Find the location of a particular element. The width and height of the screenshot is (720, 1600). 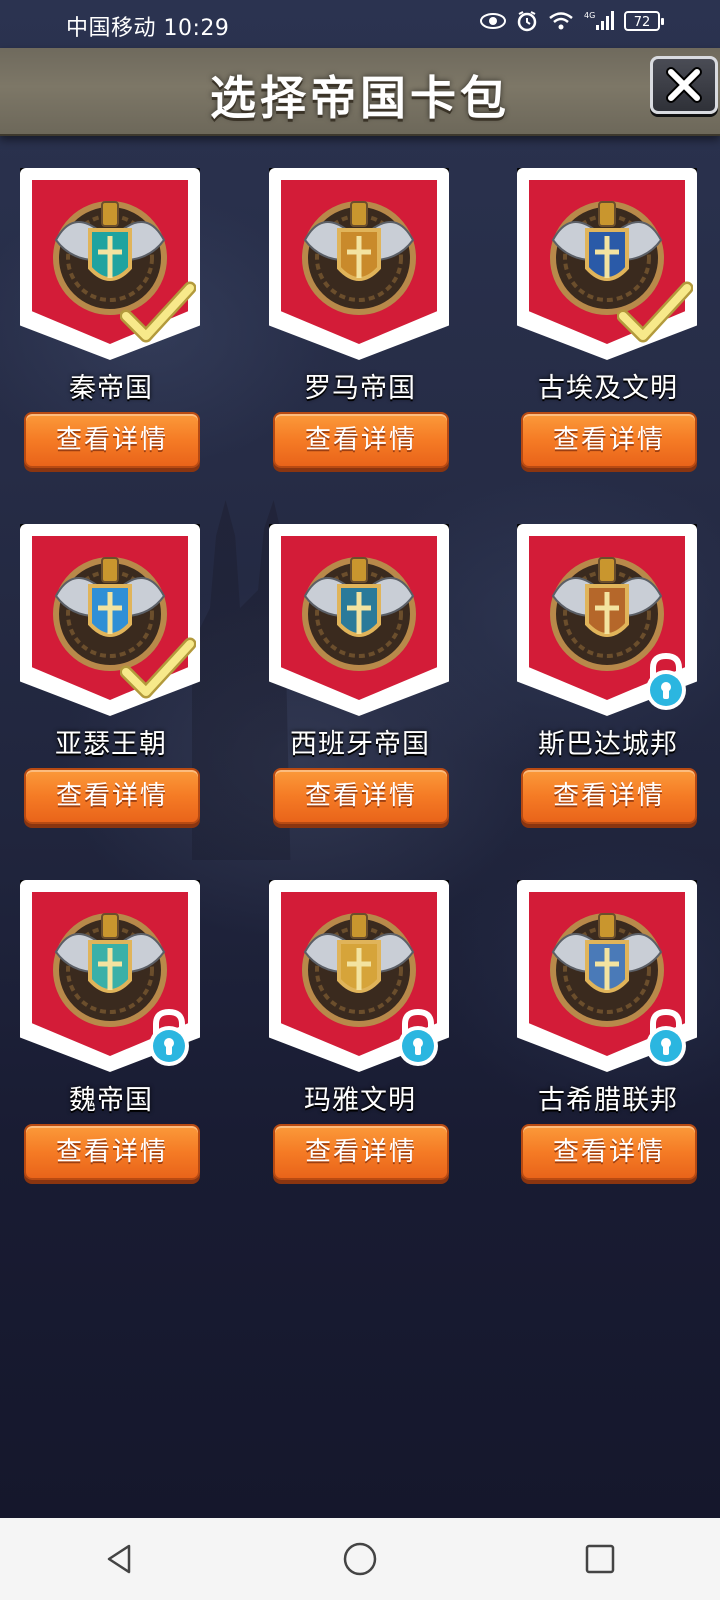

card-name: 罗马帝国 is located at coordinates (360, 388).